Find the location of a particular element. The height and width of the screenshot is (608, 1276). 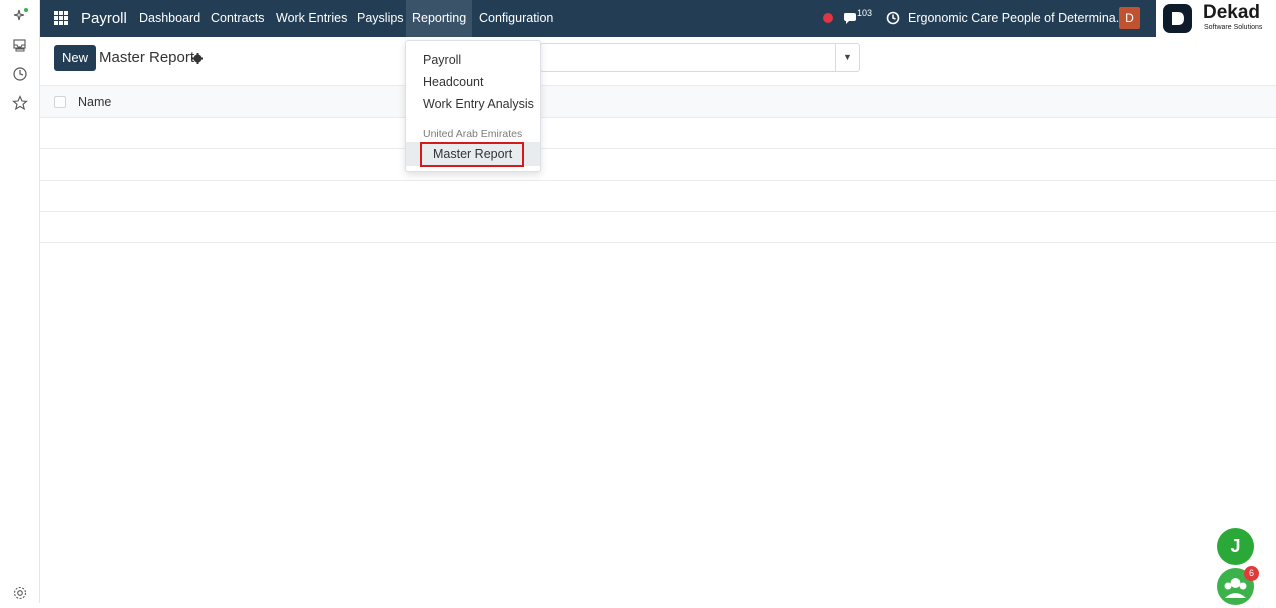

brand-name: Dekad is located at coordinates (1232, 12).